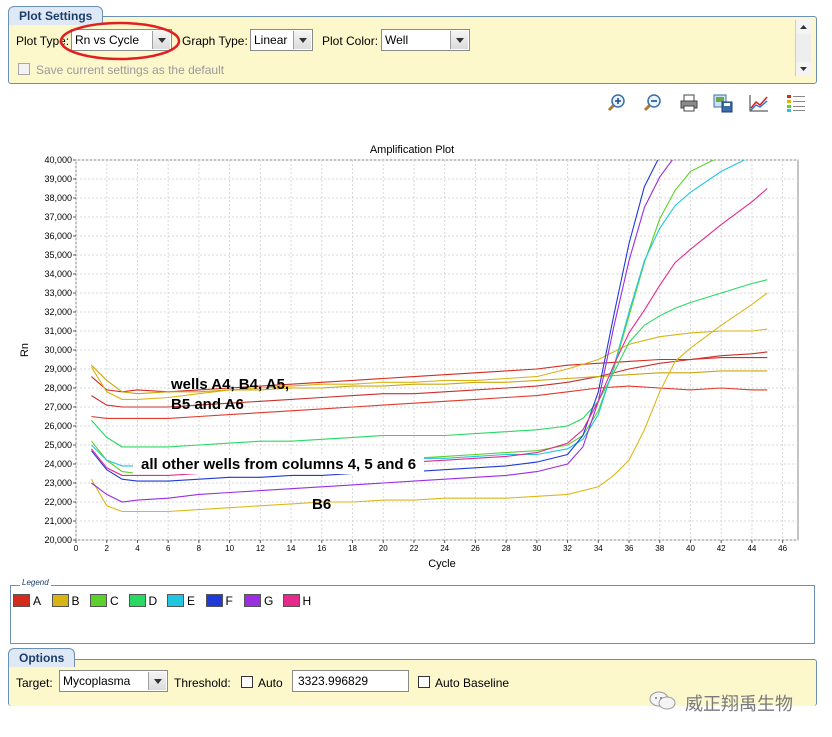 The width and height of the screenshot is (832, 737). I want to click on legend-label-a: A, so click(37, 601).